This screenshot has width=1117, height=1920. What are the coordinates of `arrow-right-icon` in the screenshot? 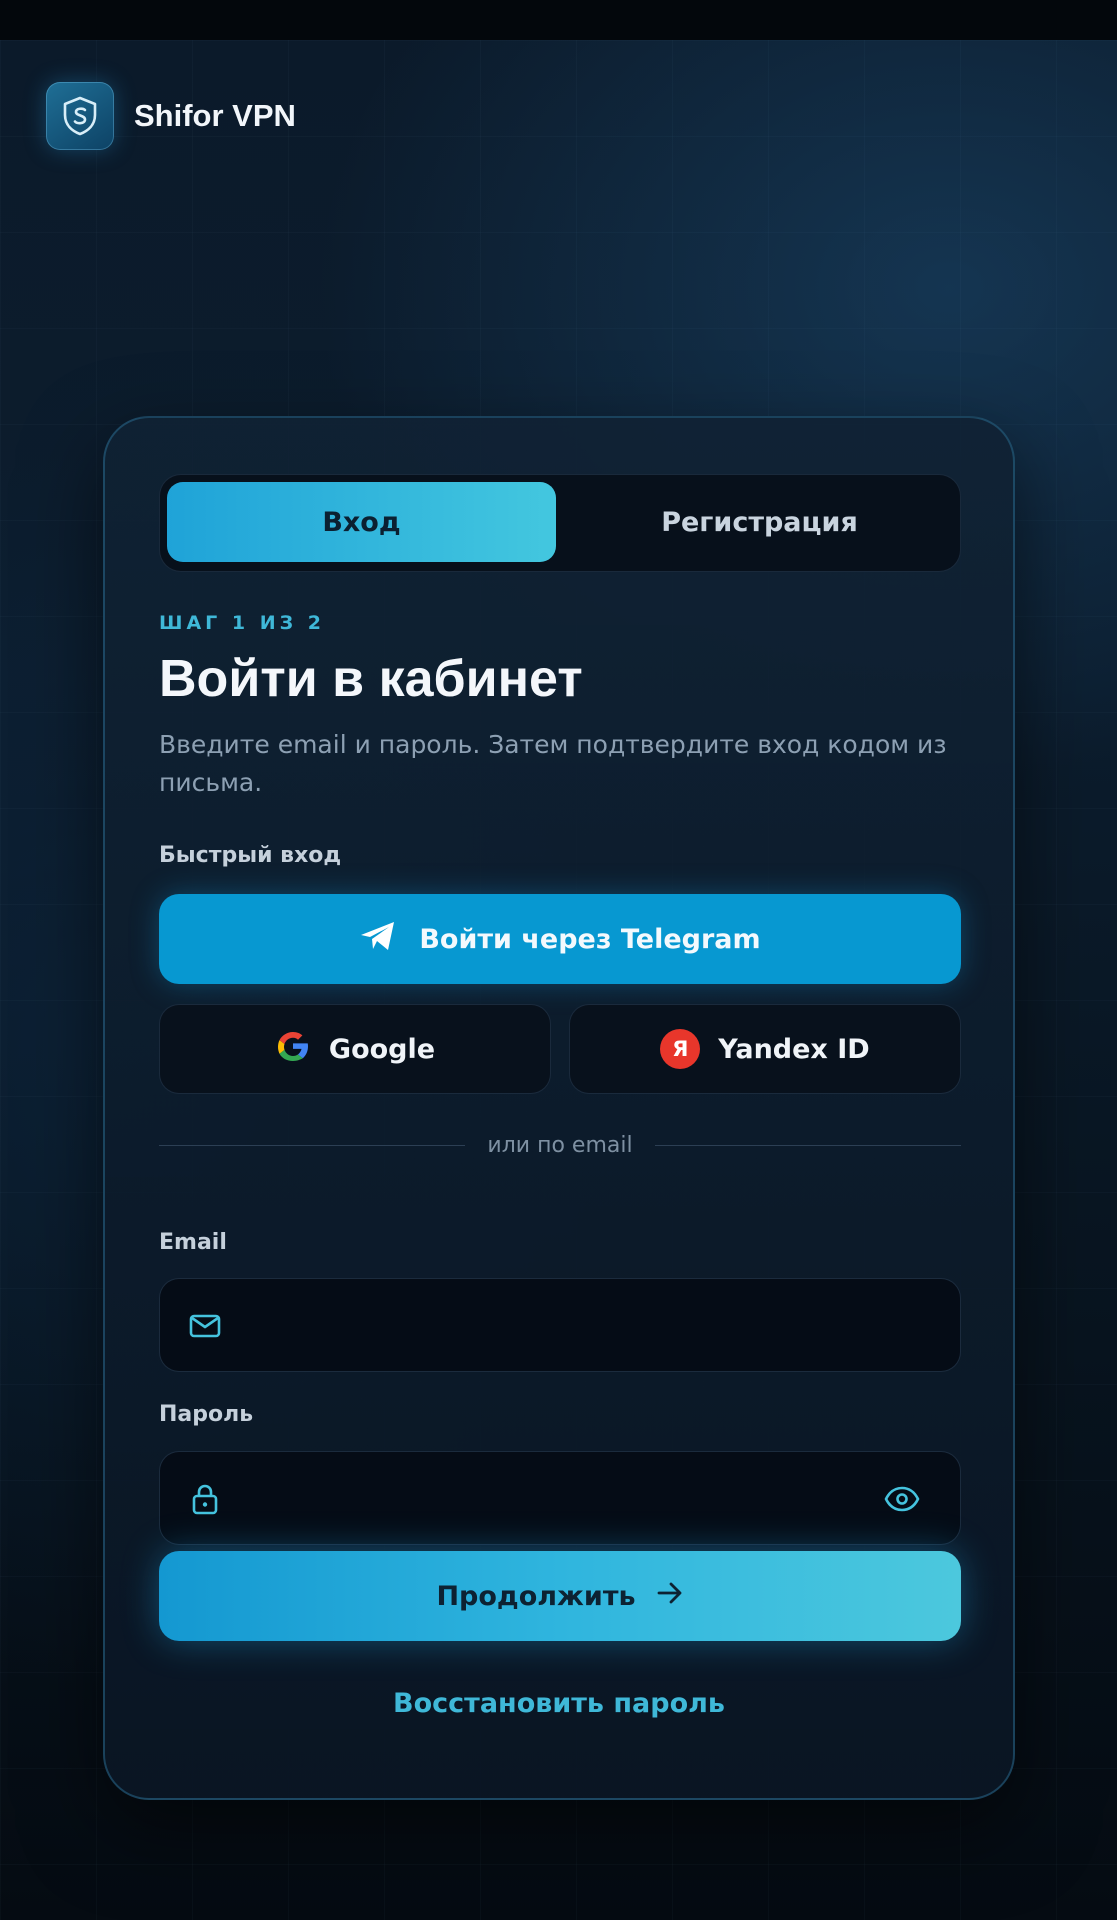 It's located at (670, 1596).